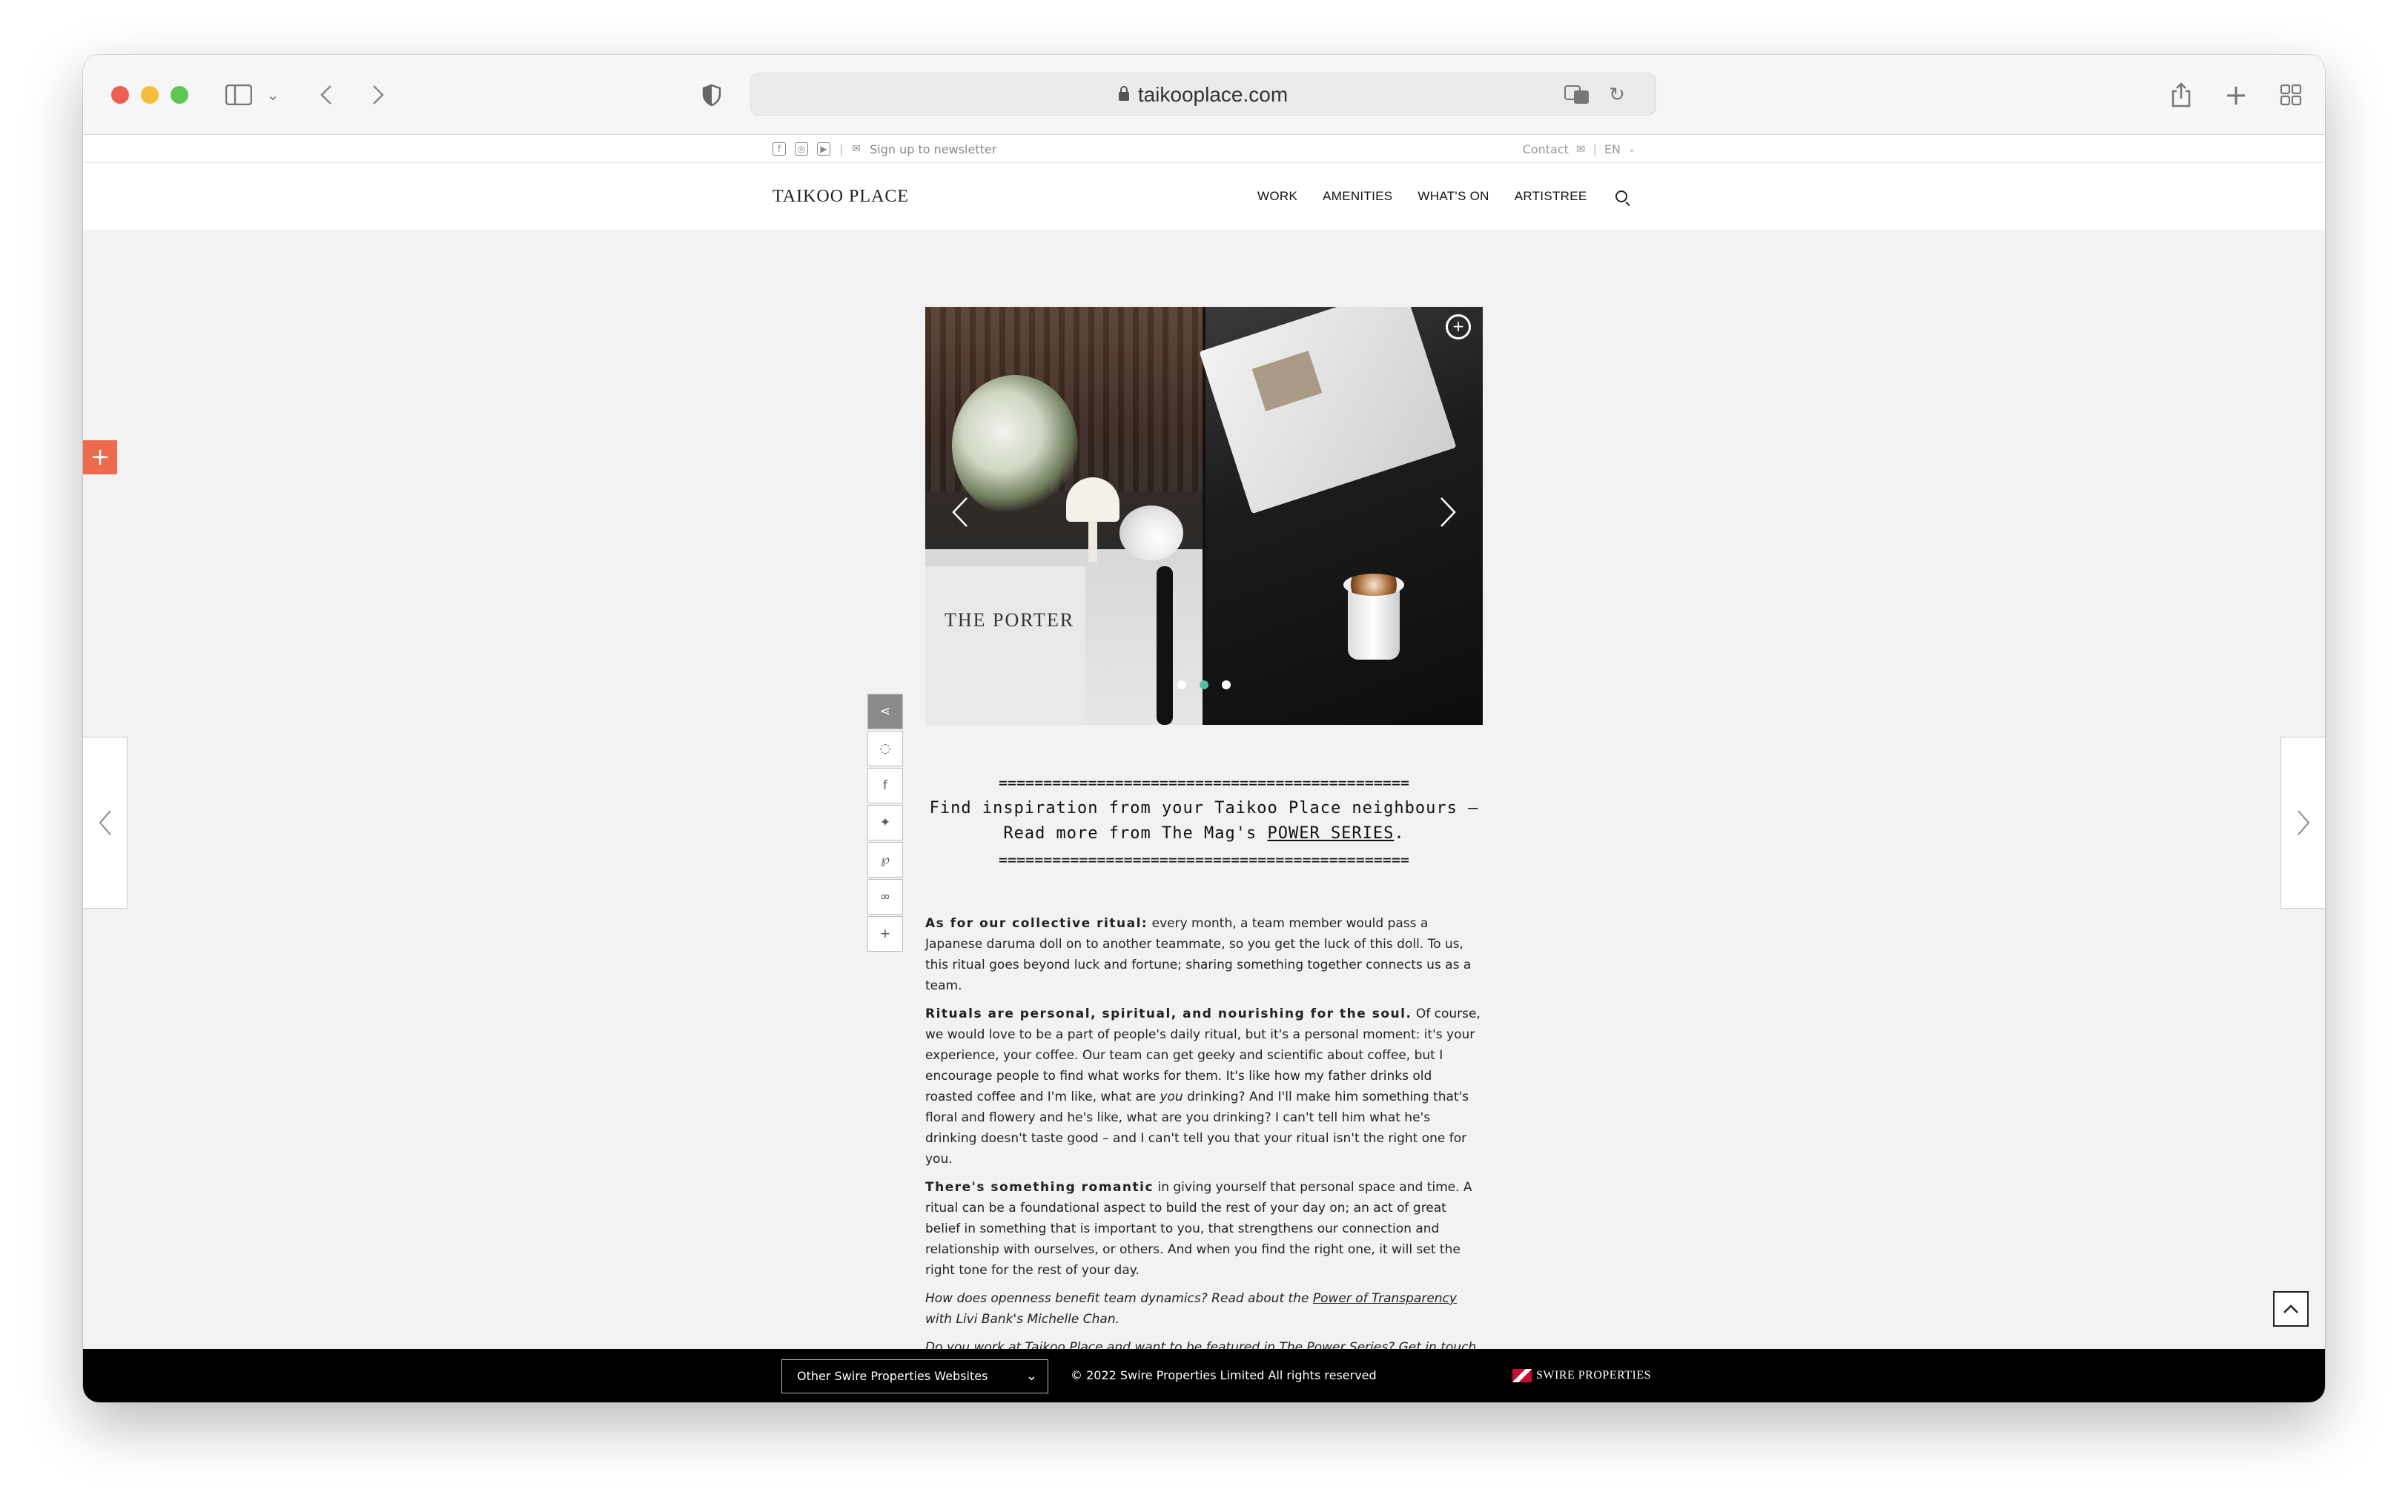 The width and height of the screenshot is (2408, 1512). Describe the element at coordinates (2291, 95) in the screenshot. I see `tab-overview-icon` at that location.